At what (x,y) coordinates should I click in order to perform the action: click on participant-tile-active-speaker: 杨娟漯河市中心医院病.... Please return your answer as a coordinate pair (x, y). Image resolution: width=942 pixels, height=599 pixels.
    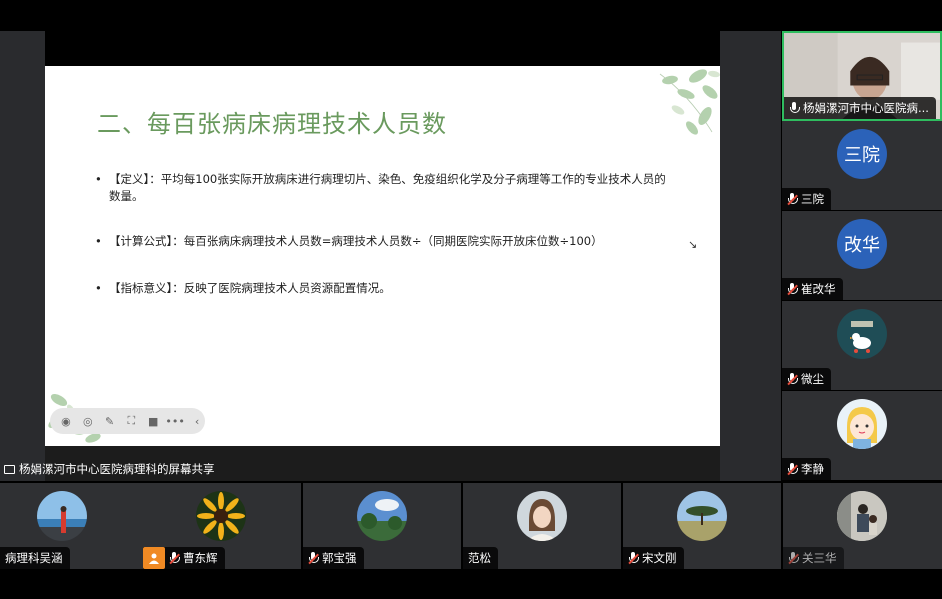
    Looking at the image, I should click on (862, 76).